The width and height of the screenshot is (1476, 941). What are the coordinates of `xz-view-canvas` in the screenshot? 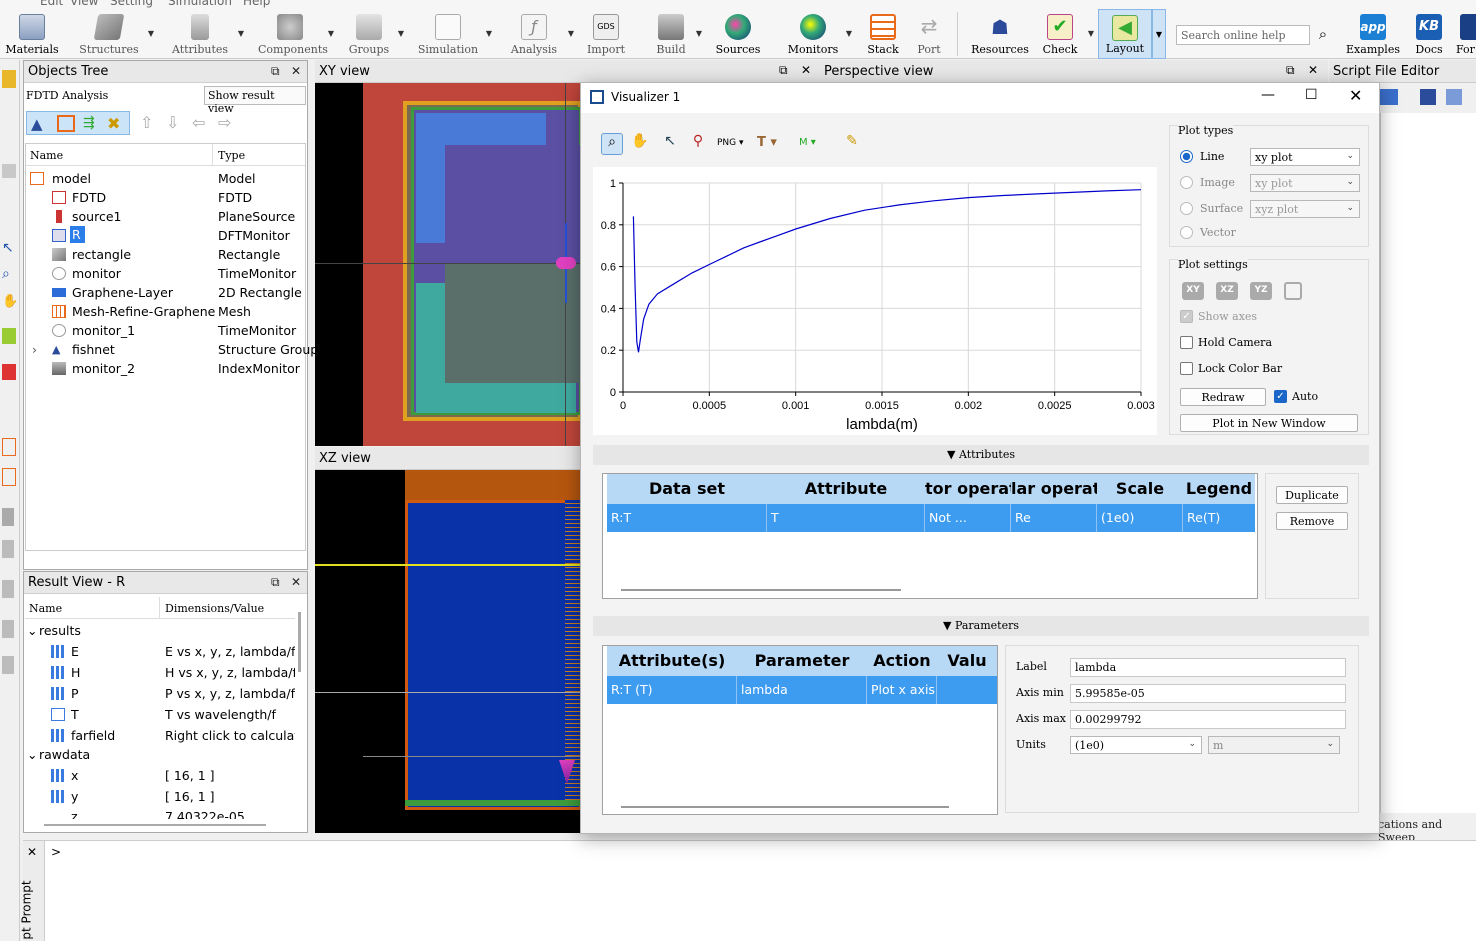 It's located at (448, 651).